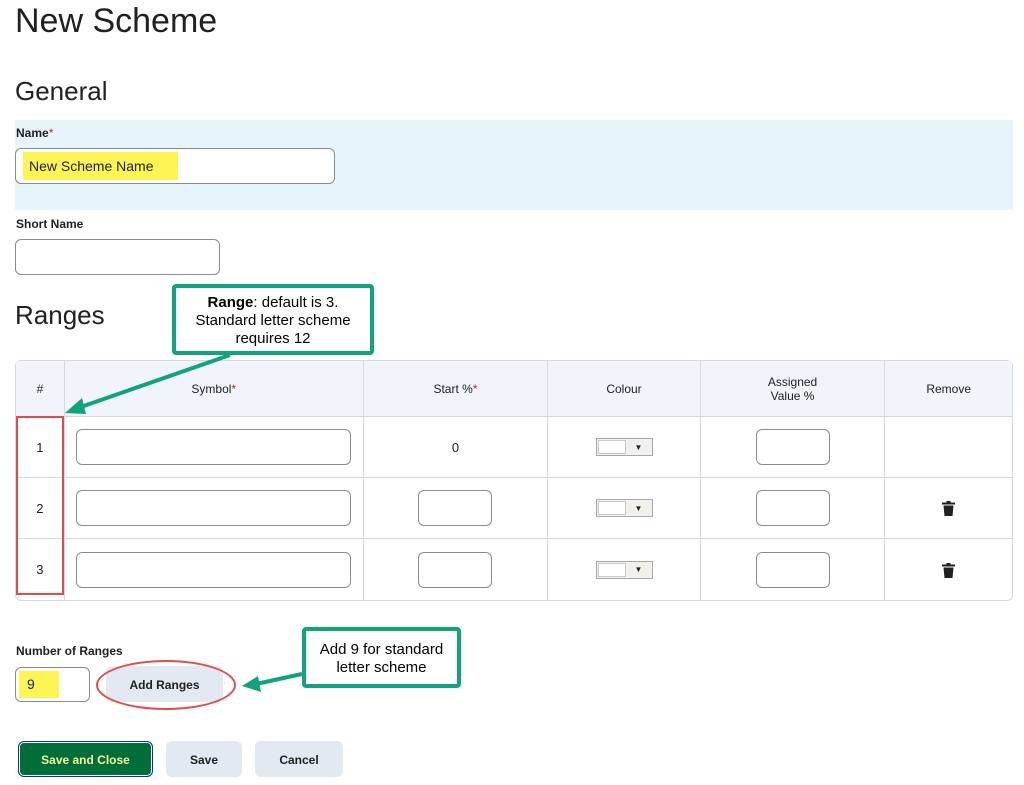  What do you see at coordinates (69, 651) in the screenshot?
I see `number-of-ranges-label: Number of Ranges` at bounding box center [69, 651].